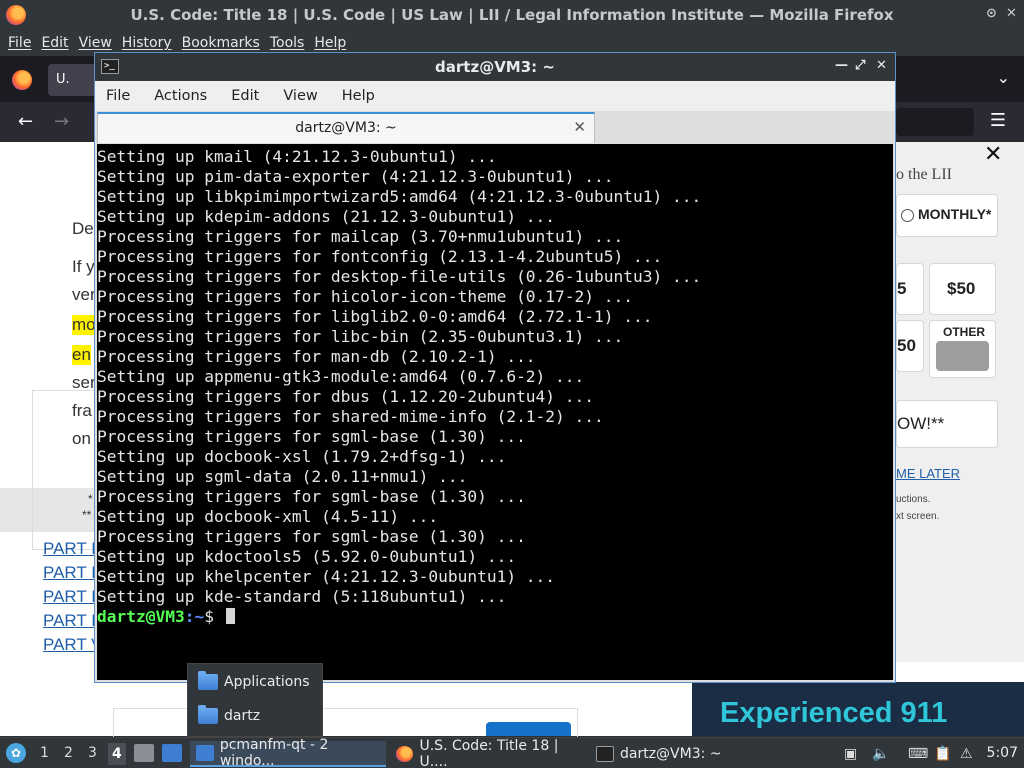  Describe the element at coordinates (850, 754) in the screenshot. I see `updates-icon: ▣` at that location.